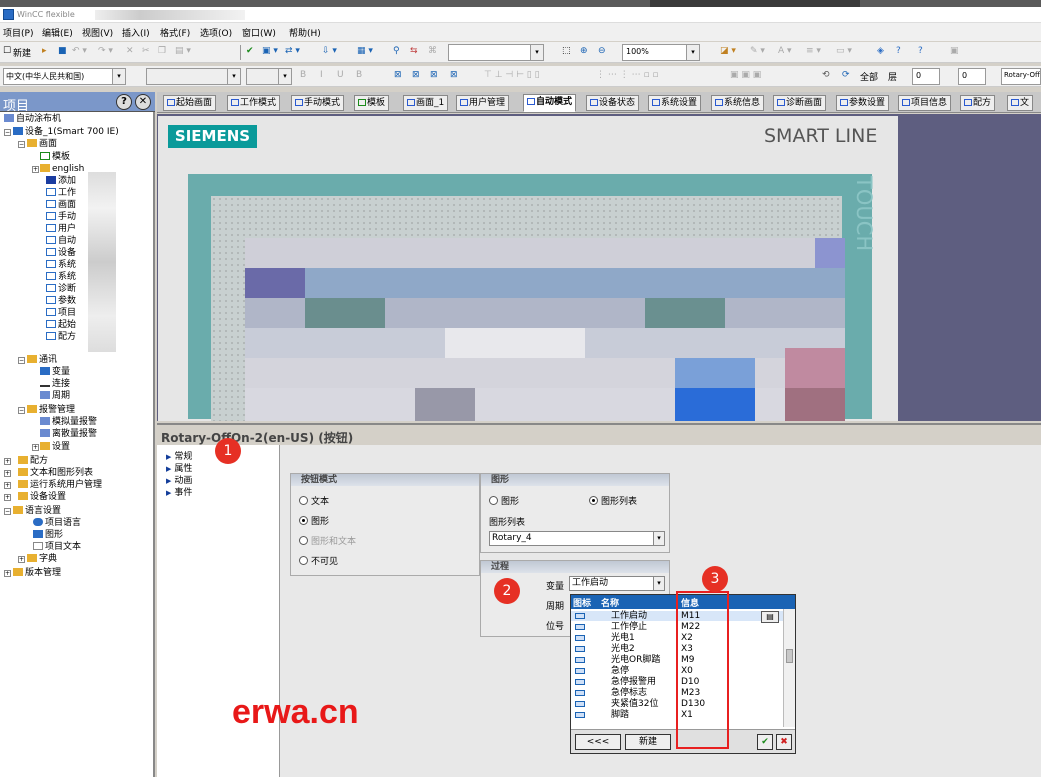 The width and height of the screenshot is (1041, 777). Describe the element at coordinates (303, 75) in the screenshot. I see `bold-icon: B` at that location.